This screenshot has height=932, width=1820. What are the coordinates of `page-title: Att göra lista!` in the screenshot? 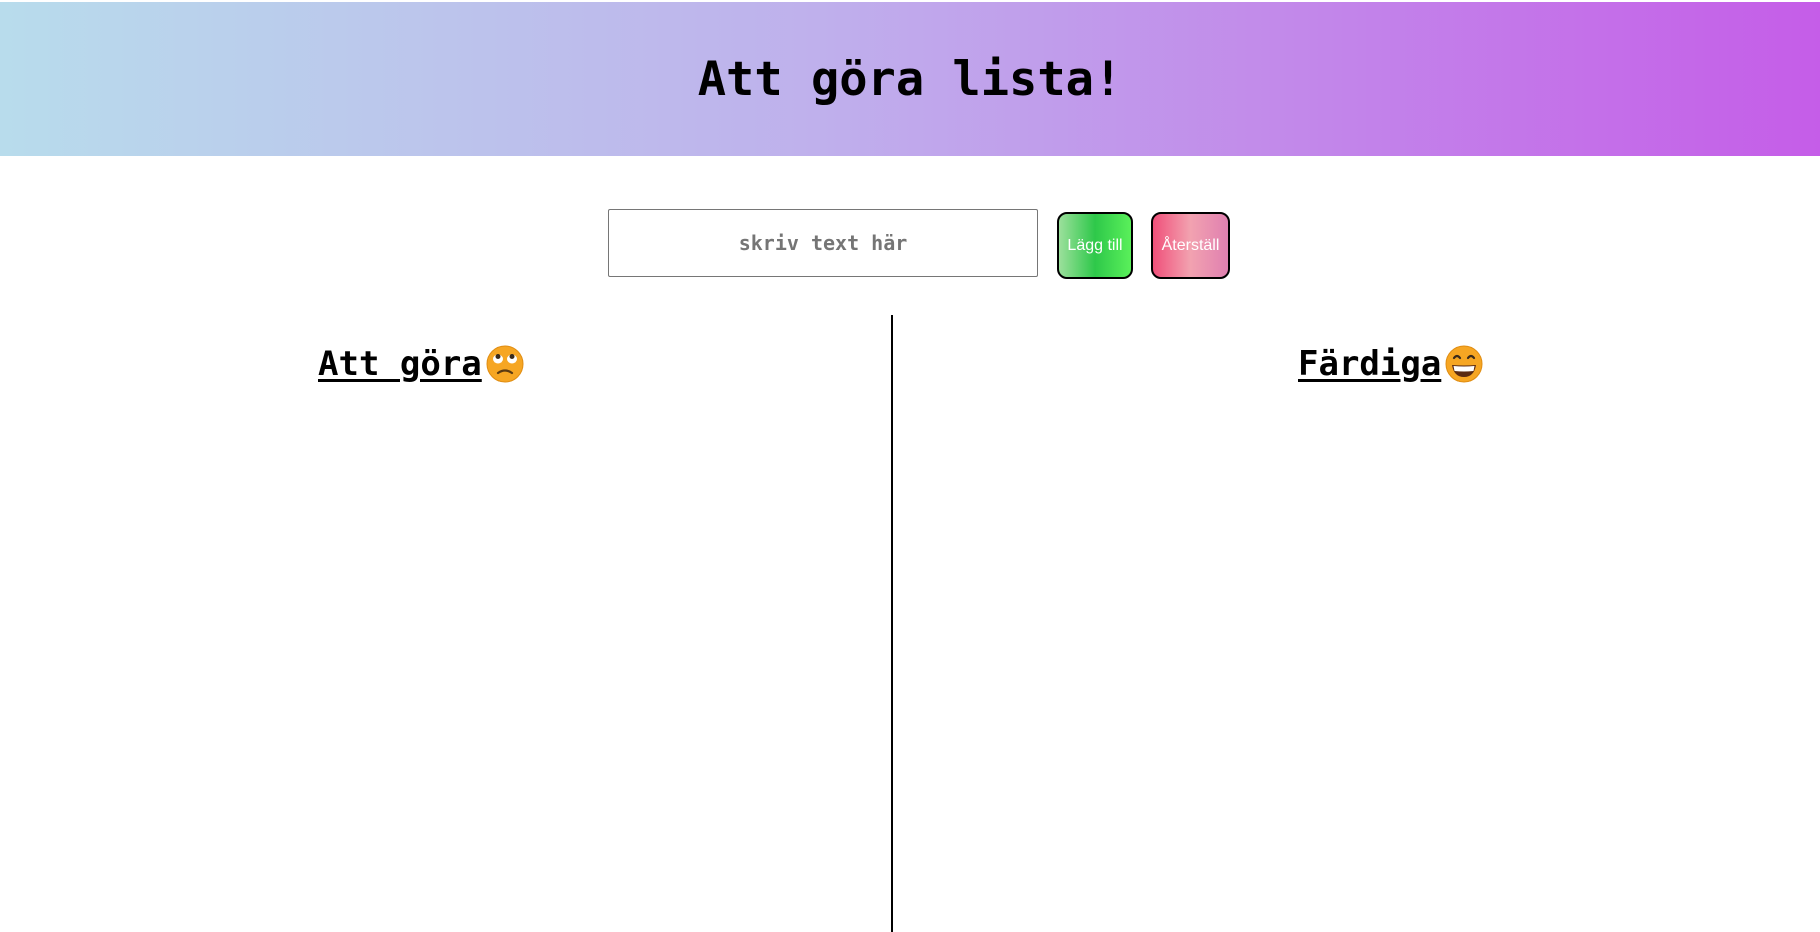 It's located at (910, 79).